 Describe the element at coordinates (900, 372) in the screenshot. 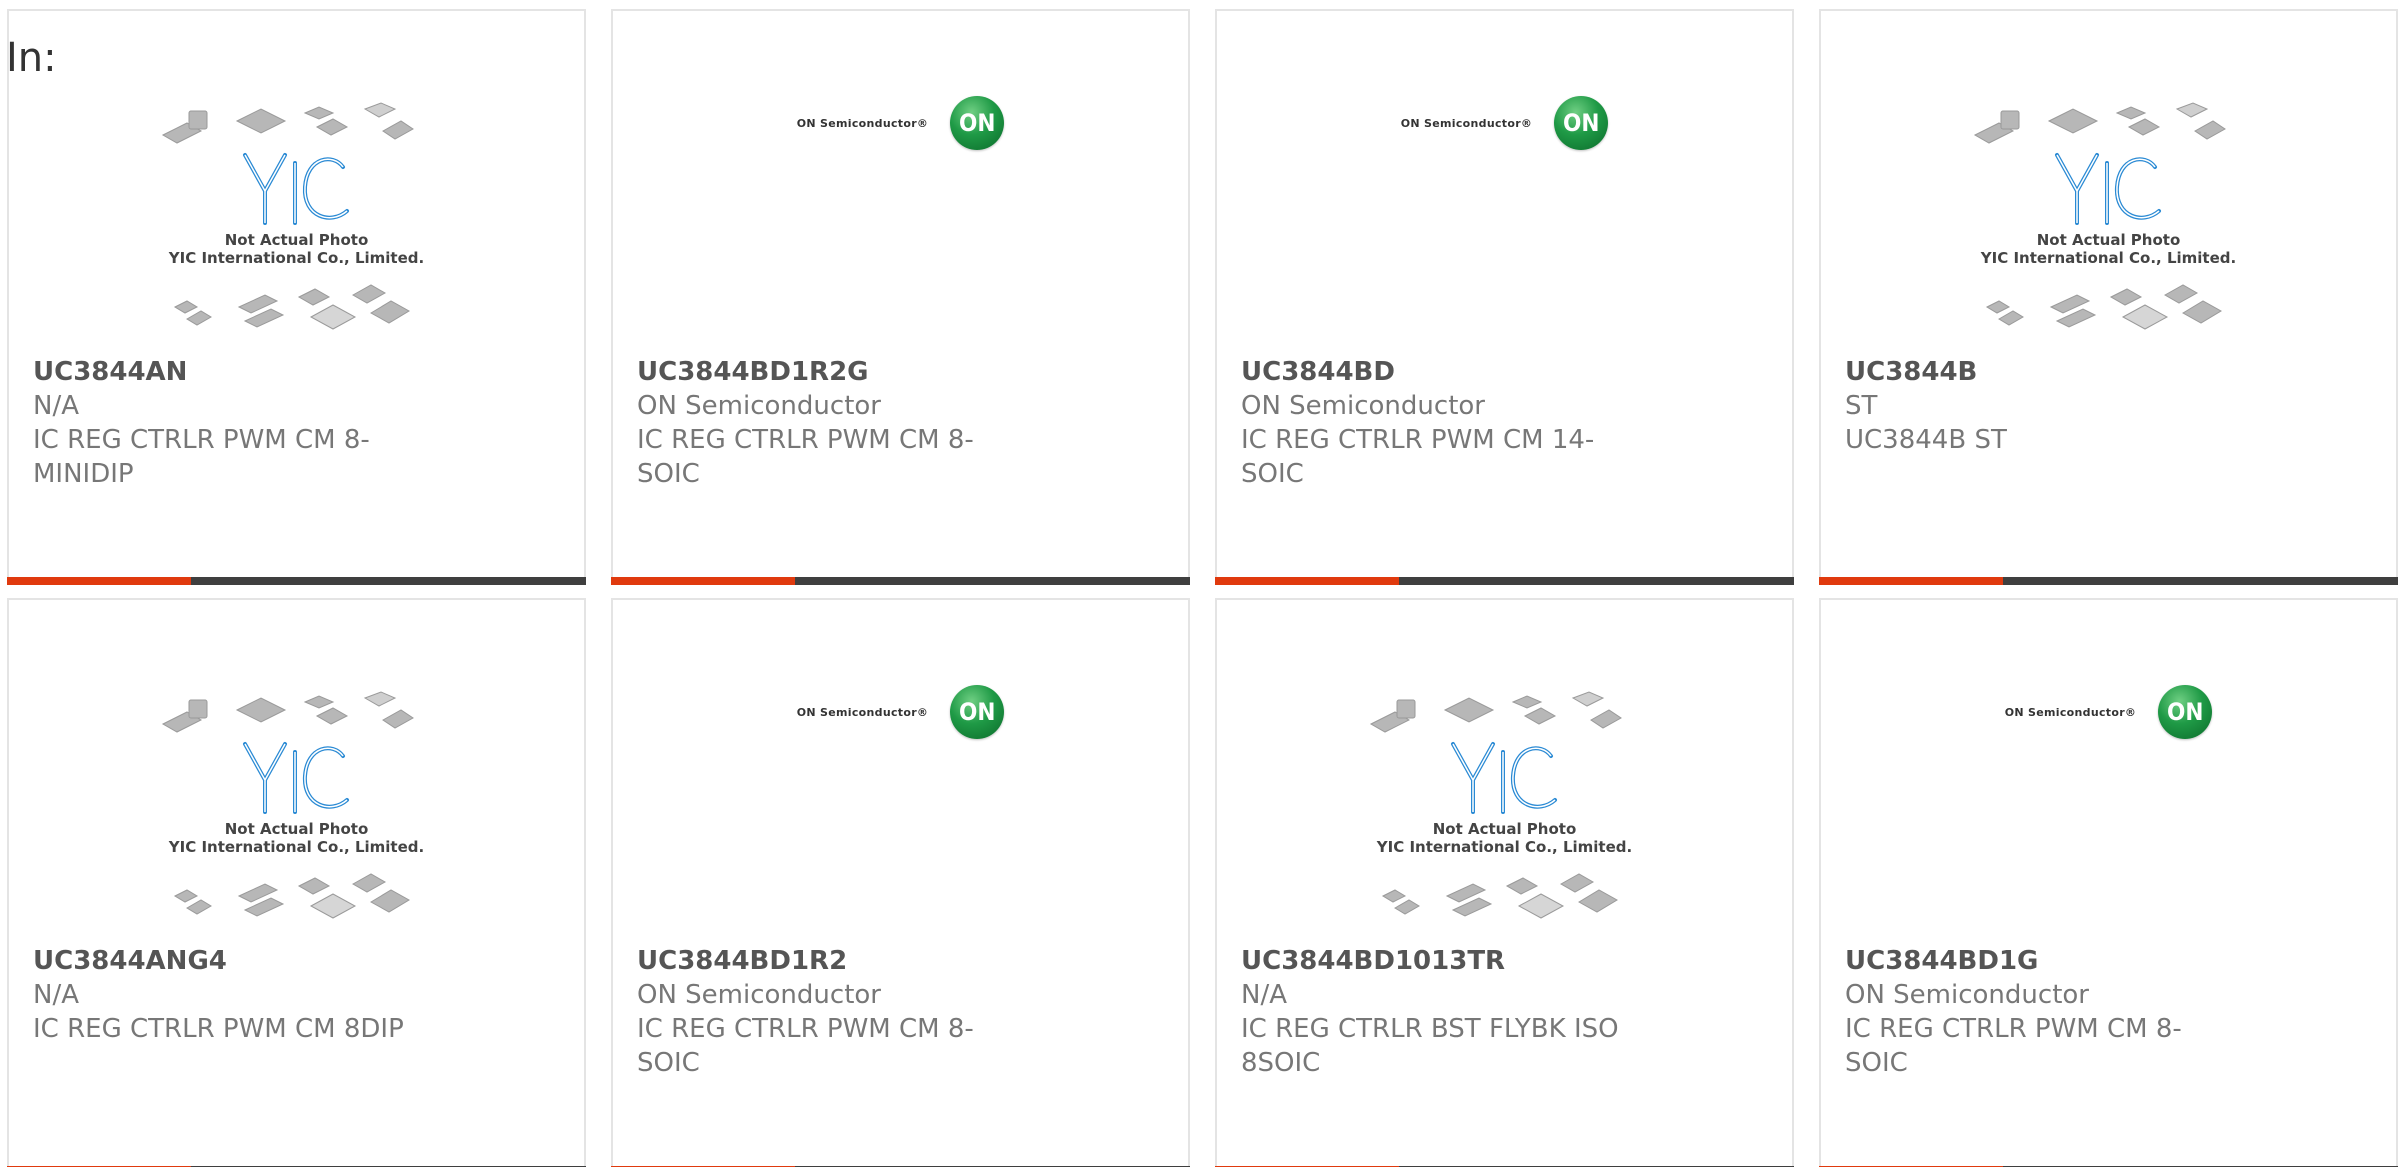

I see `part-number: UC3844BD1R2G` at that location.